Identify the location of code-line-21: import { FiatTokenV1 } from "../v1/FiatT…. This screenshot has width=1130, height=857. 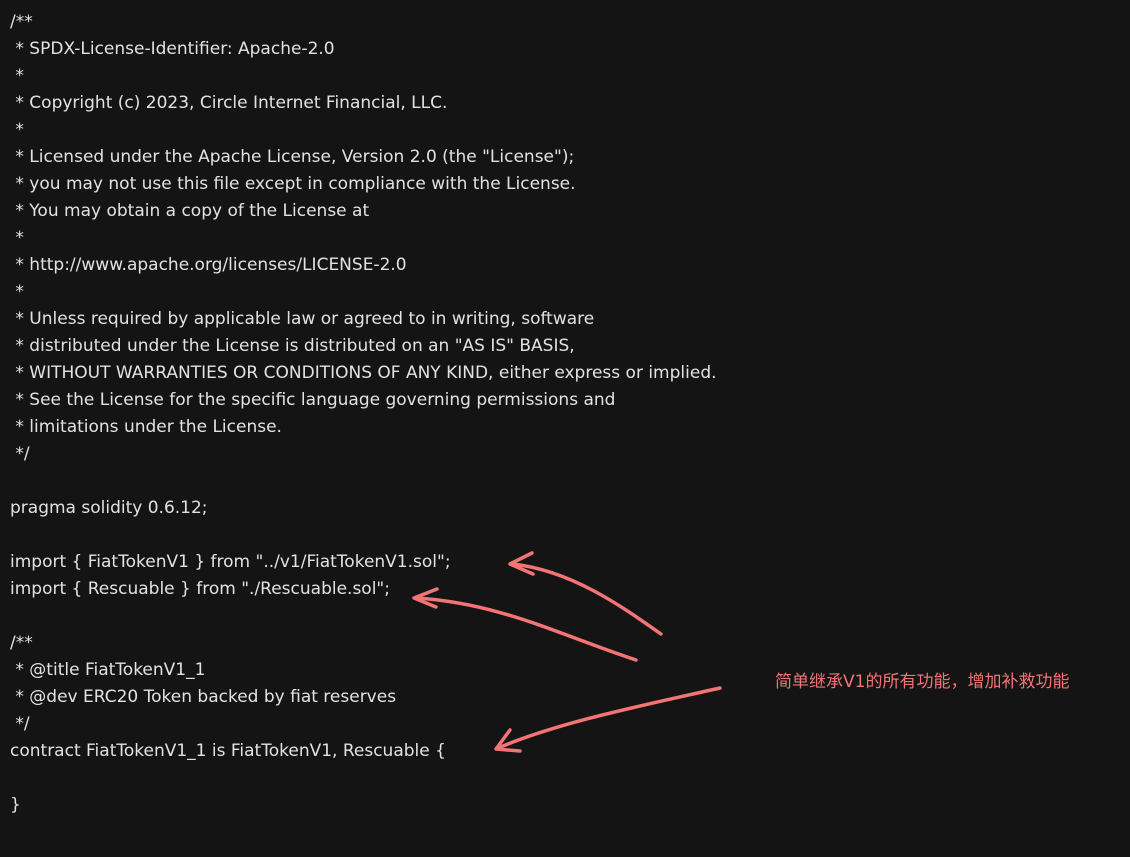
(230, 562).